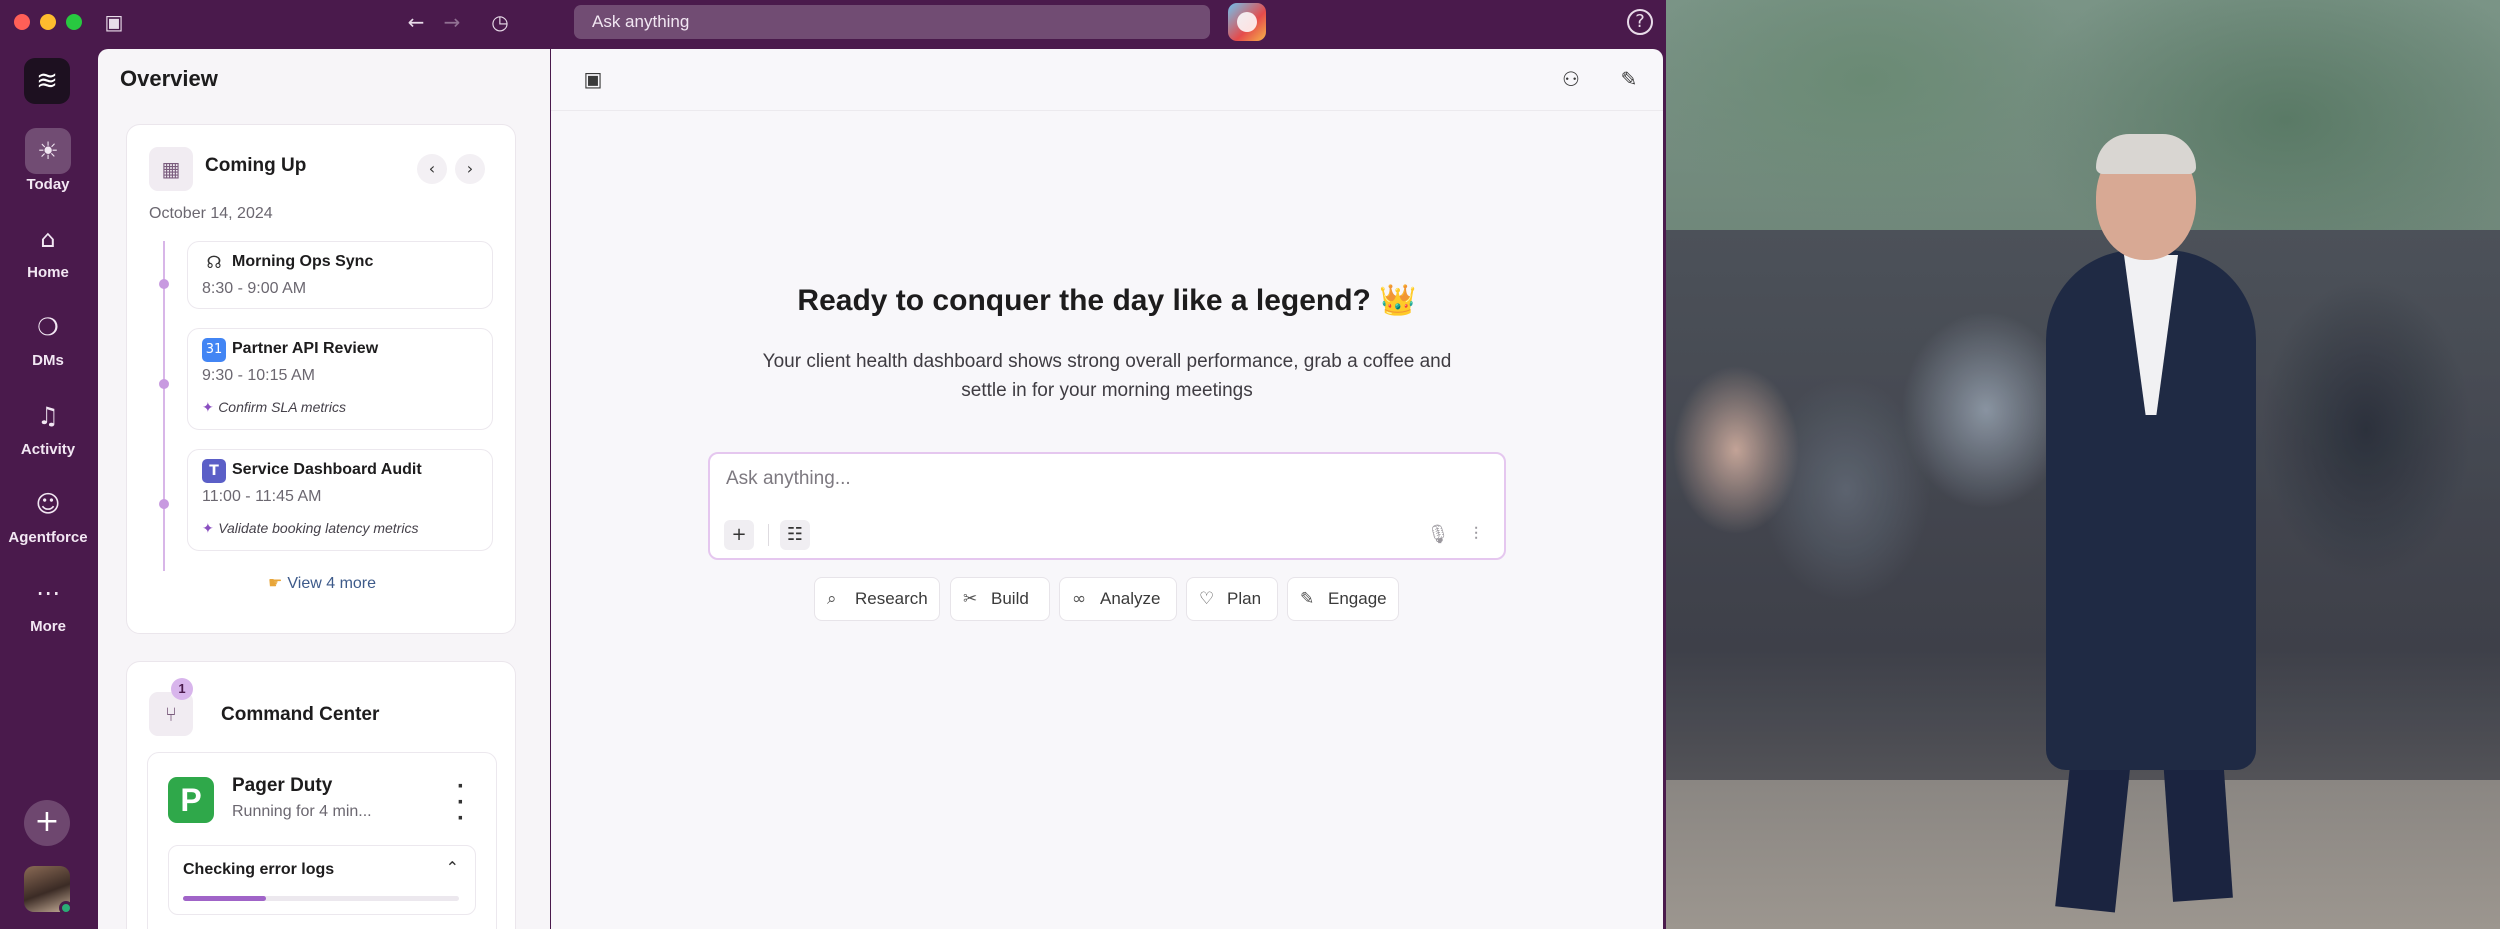 The image size is (2500, 929). What do you see at coordinates (256, 165) in the screenshot?
I see `coming-up-title: Coming Up` at bounding box center [256, 165].